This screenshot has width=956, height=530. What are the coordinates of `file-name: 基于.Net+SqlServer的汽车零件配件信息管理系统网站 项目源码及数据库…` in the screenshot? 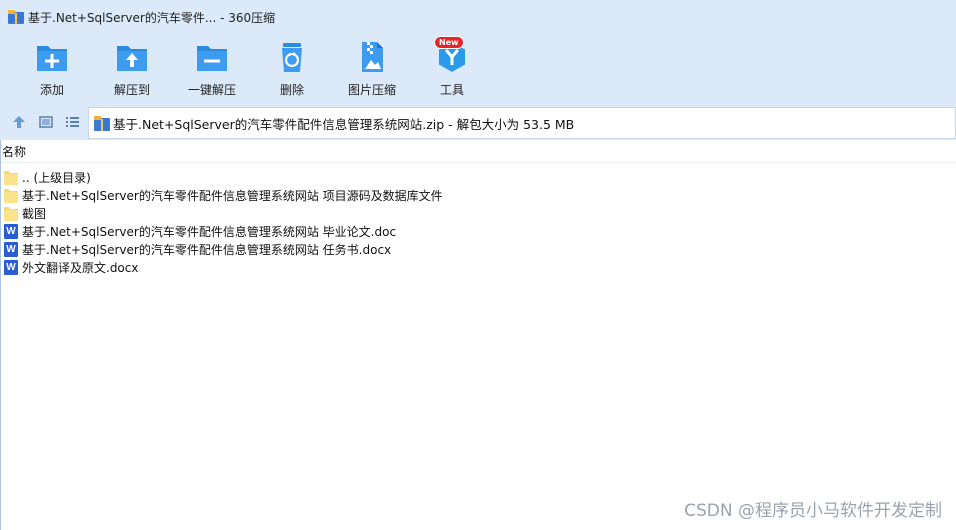 It's located at (232, 195).